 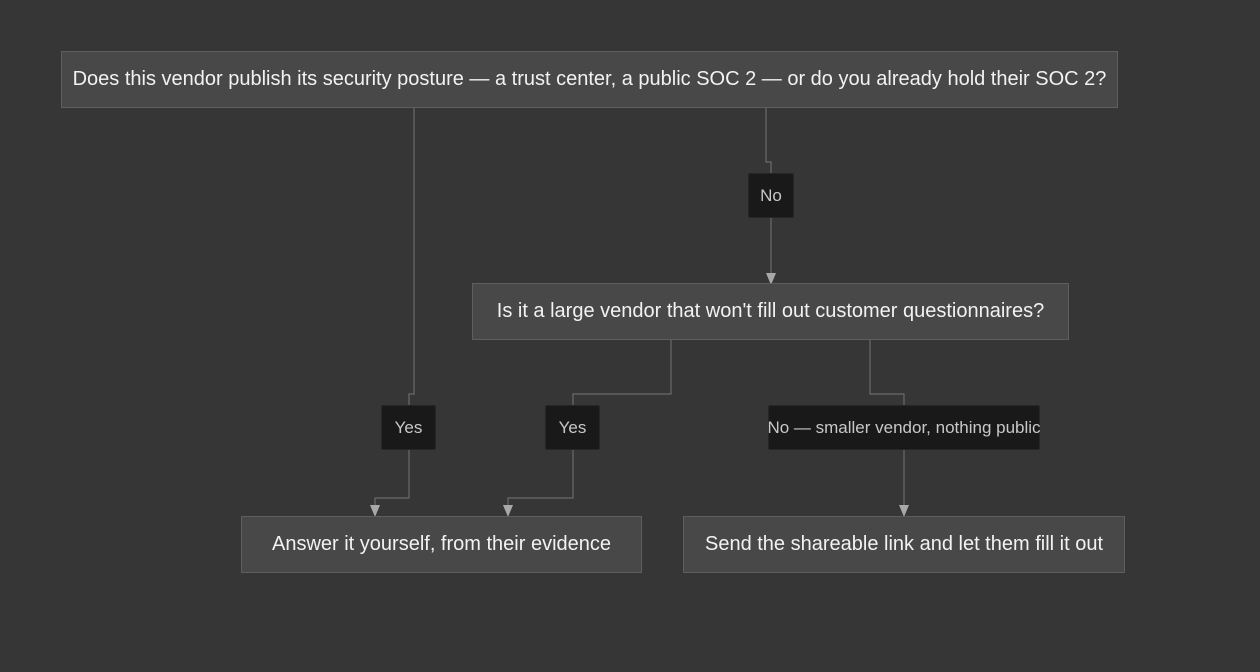 I want to click on outcome-node-answer-yourself: Answer it yourself, from their evidence, so click(x=441, y=544).